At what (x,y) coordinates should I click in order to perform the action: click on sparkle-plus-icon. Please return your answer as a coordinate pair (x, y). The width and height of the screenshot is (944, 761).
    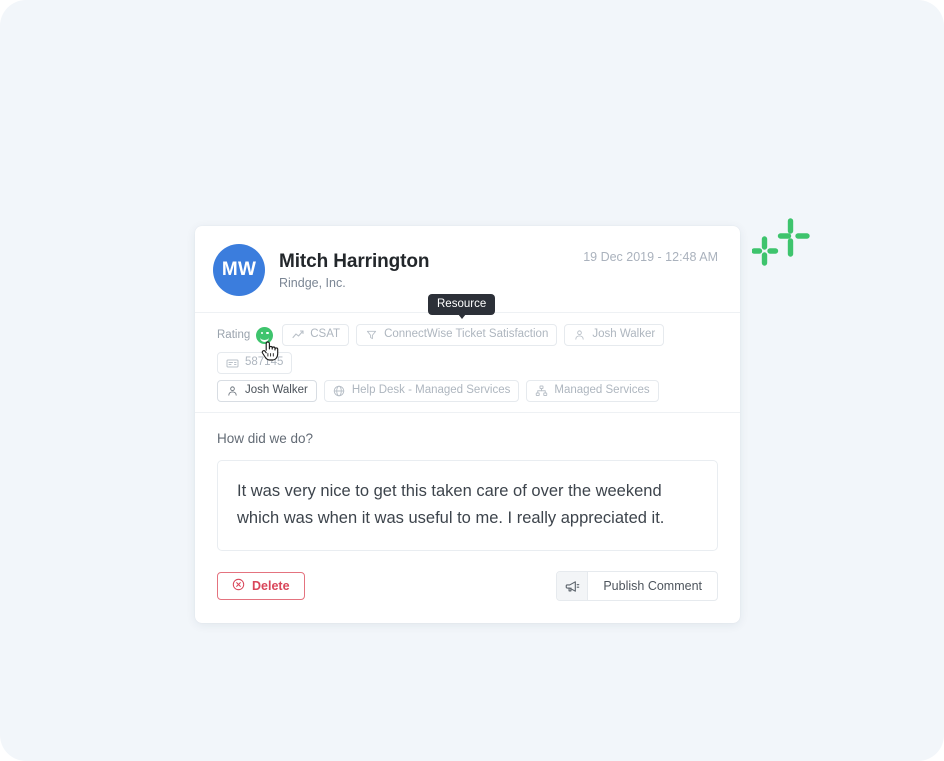
    Looking at the image, I should click on (782, 242).